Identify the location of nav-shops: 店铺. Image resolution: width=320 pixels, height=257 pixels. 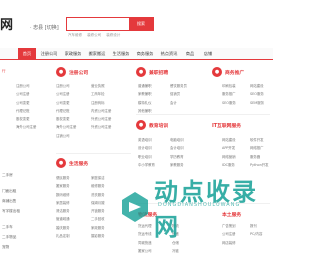
(208, 54).